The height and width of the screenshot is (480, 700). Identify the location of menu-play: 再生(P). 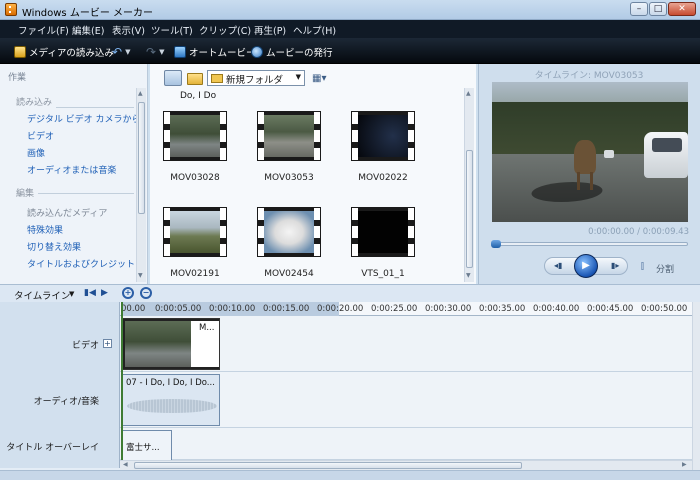
(270, 30).